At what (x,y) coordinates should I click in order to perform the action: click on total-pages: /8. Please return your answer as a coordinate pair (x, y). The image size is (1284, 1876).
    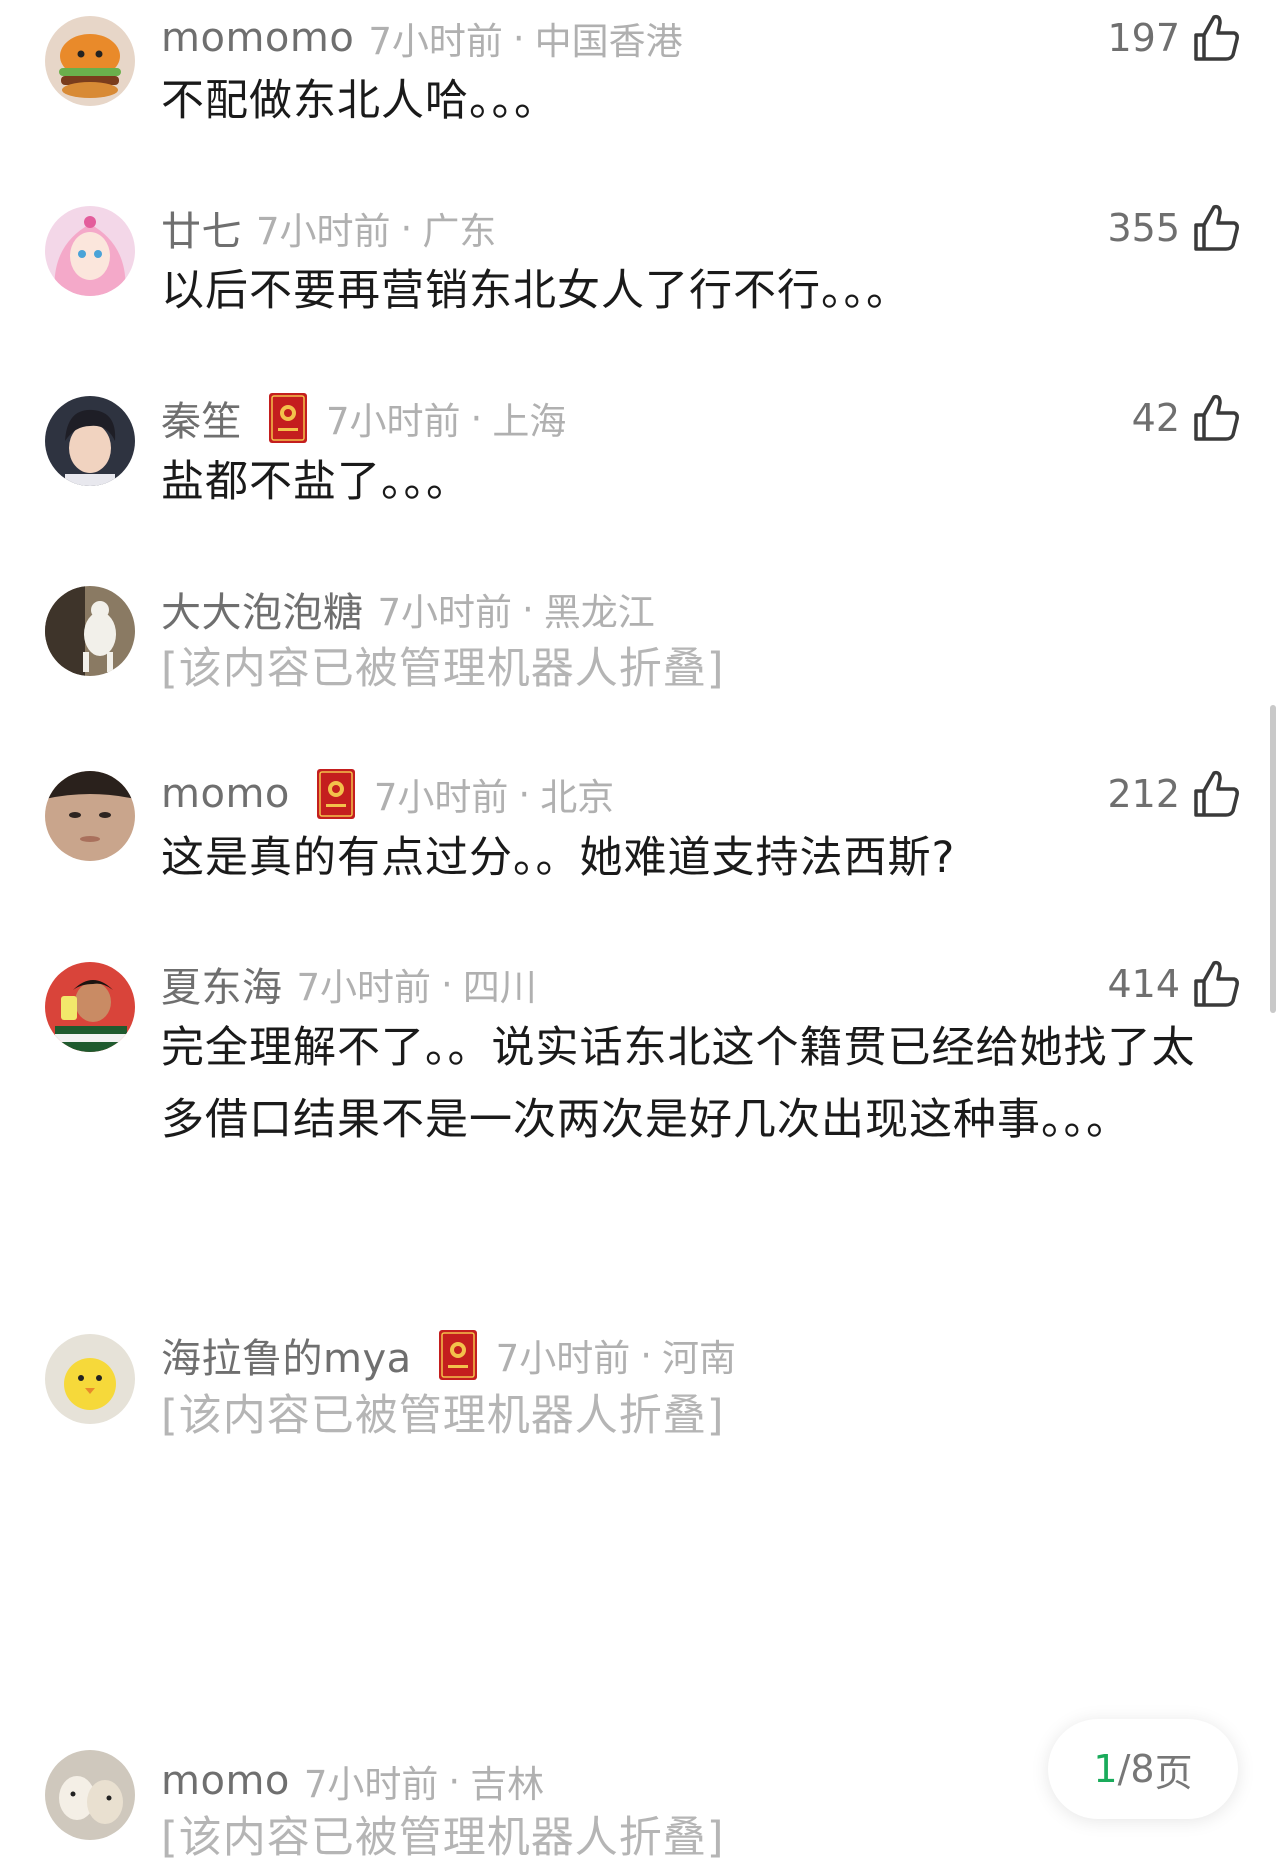
    Looking at the image, I should click on (1136, 1769).